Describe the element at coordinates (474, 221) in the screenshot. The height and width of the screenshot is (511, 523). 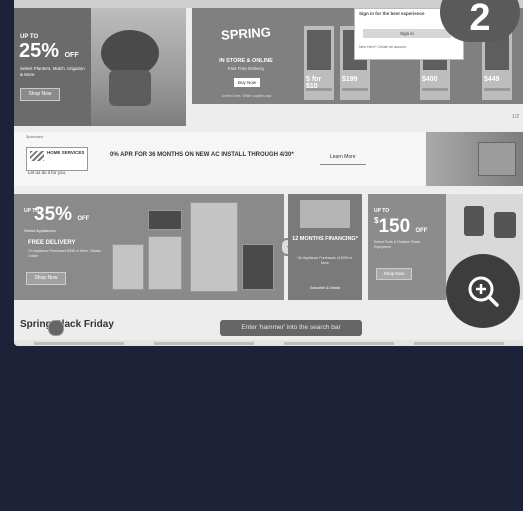
I see `drill-image` at that location.